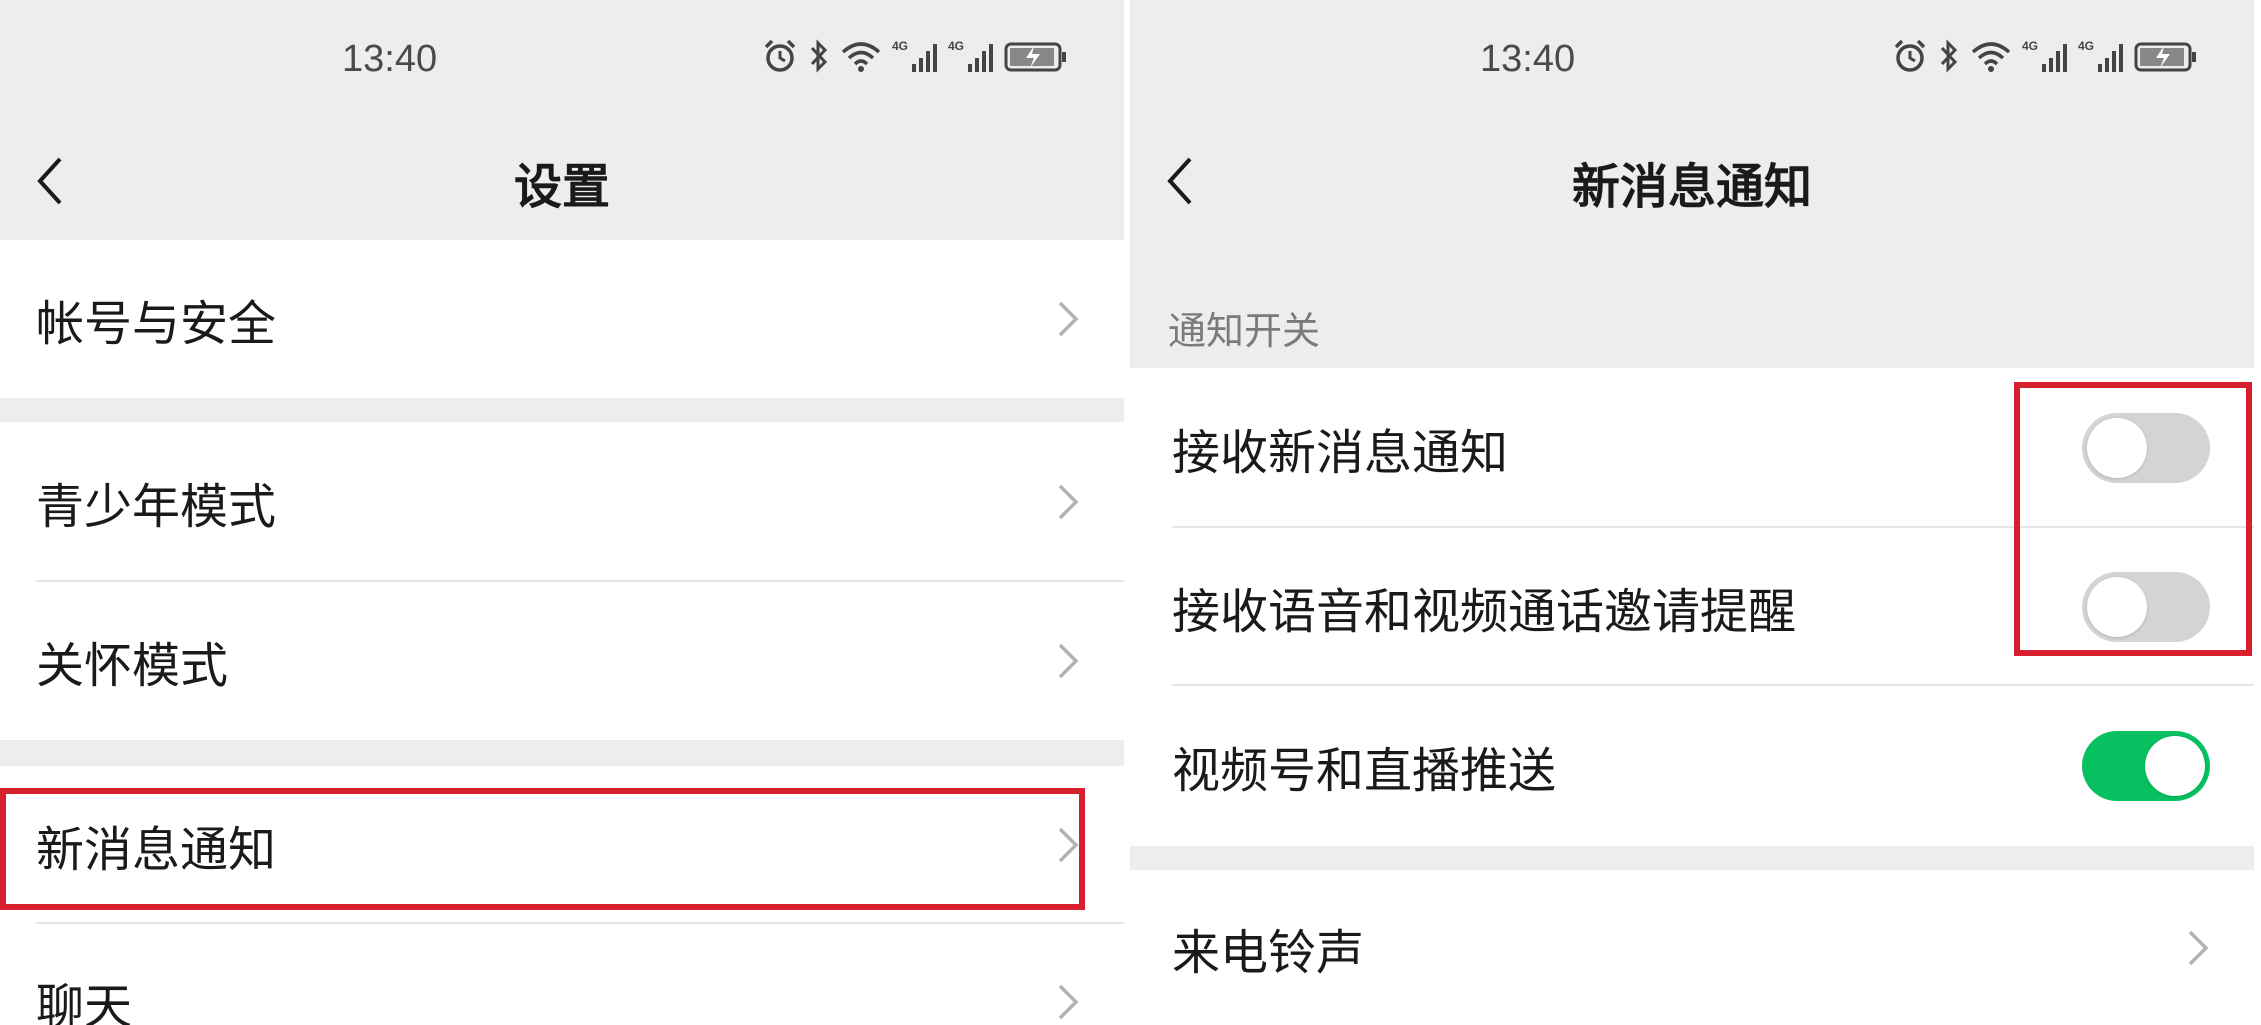 The image size is (2261, 1025). I want to click on call-invitation-toggle, so click(2146, 607).